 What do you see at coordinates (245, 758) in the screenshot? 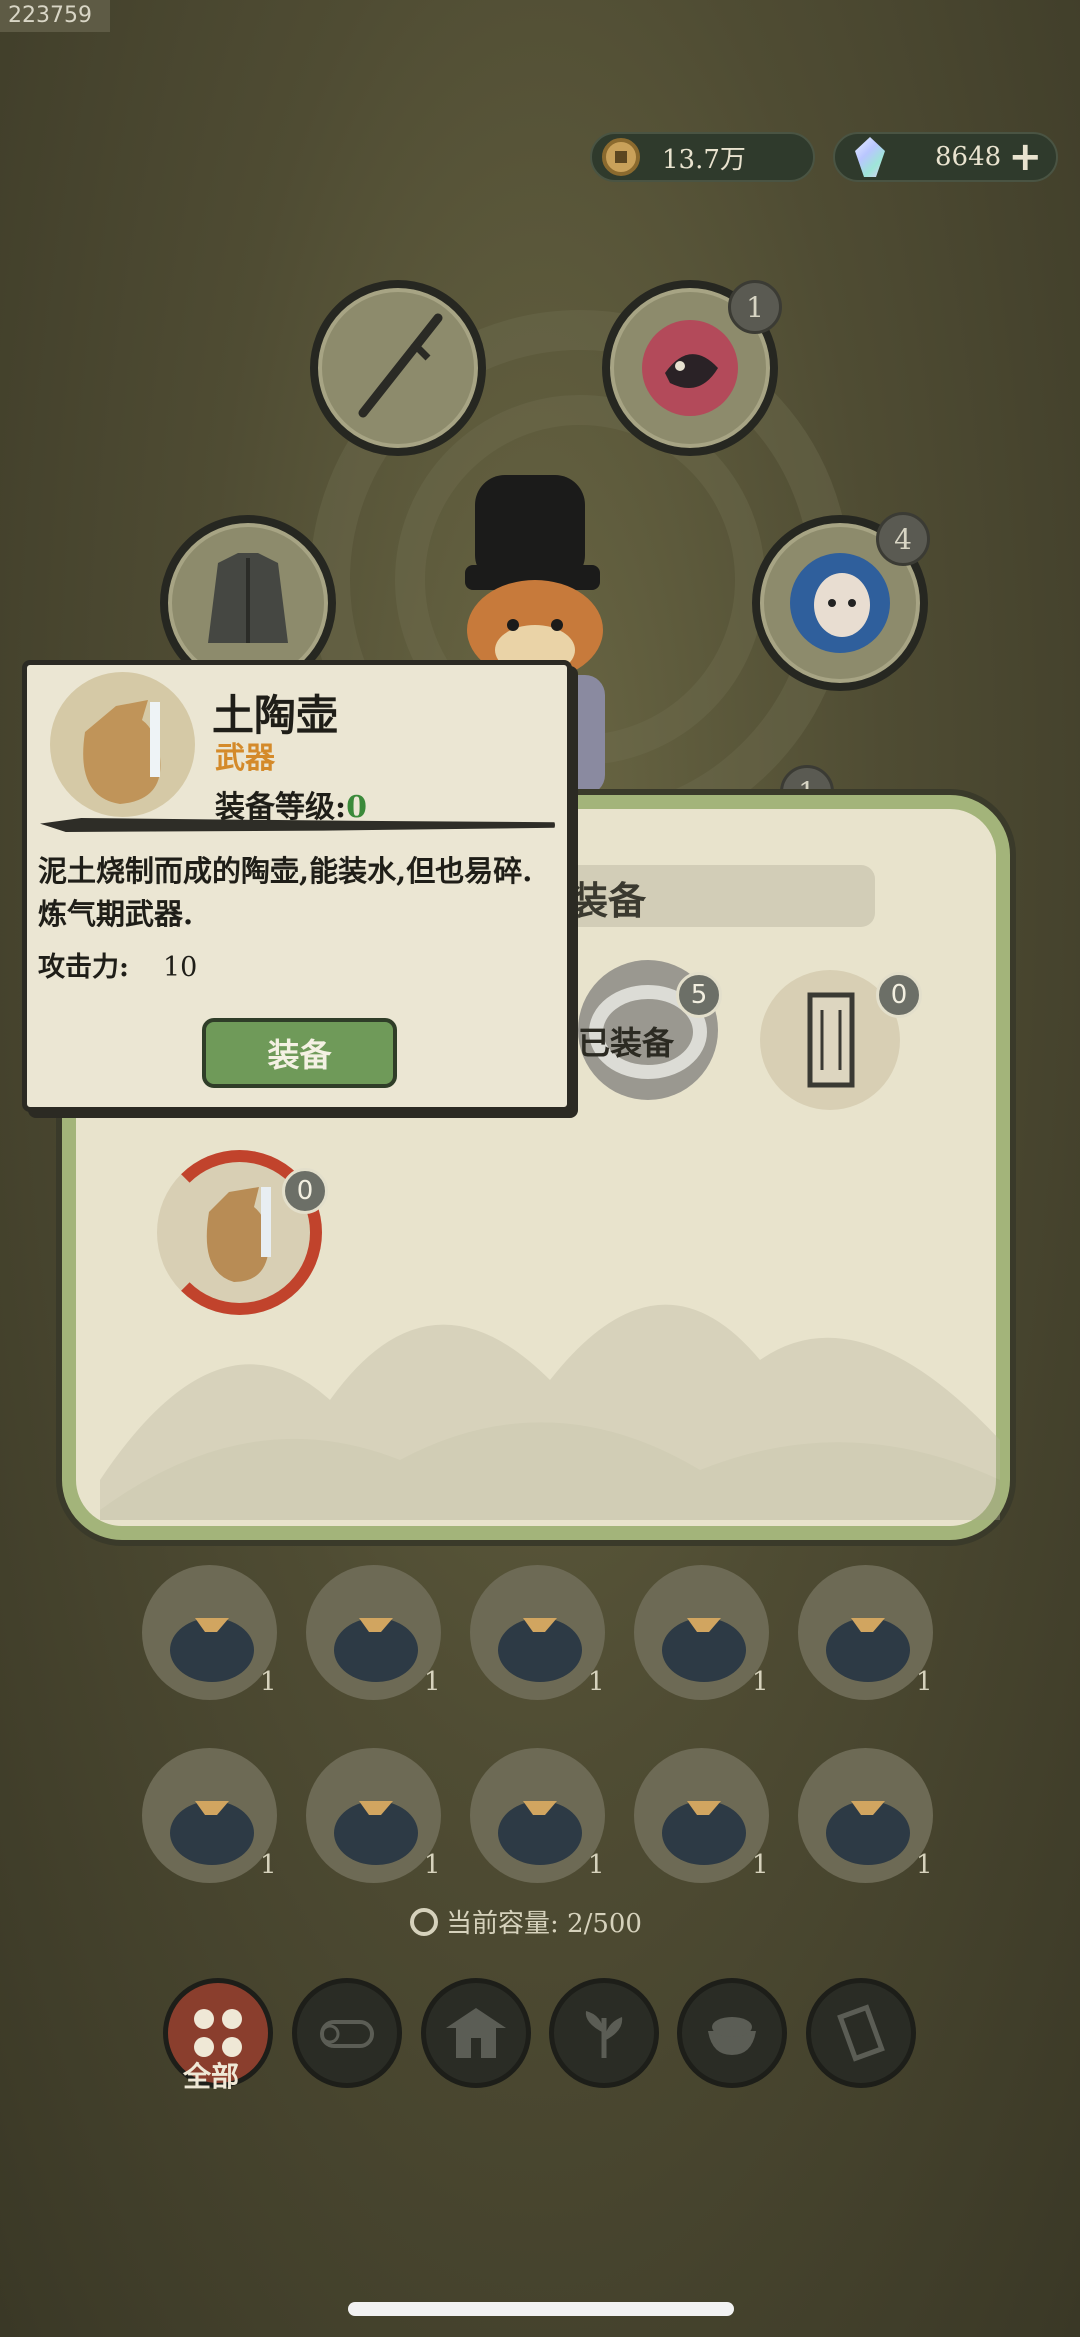
I see `tooltip-item-type: 武器` at bounding box center [245, 758].